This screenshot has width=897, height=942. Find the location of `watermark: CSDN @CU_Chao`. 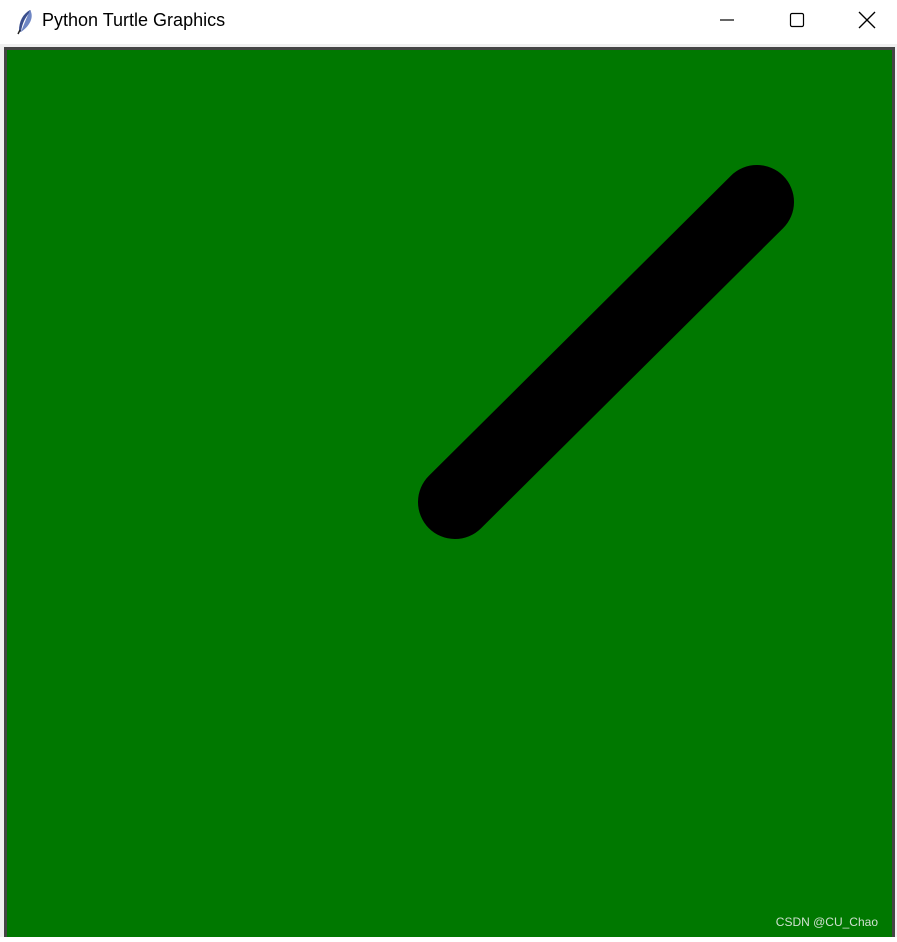

watermark: CSDN @CU_Chao is located at coordinates (826, 922).